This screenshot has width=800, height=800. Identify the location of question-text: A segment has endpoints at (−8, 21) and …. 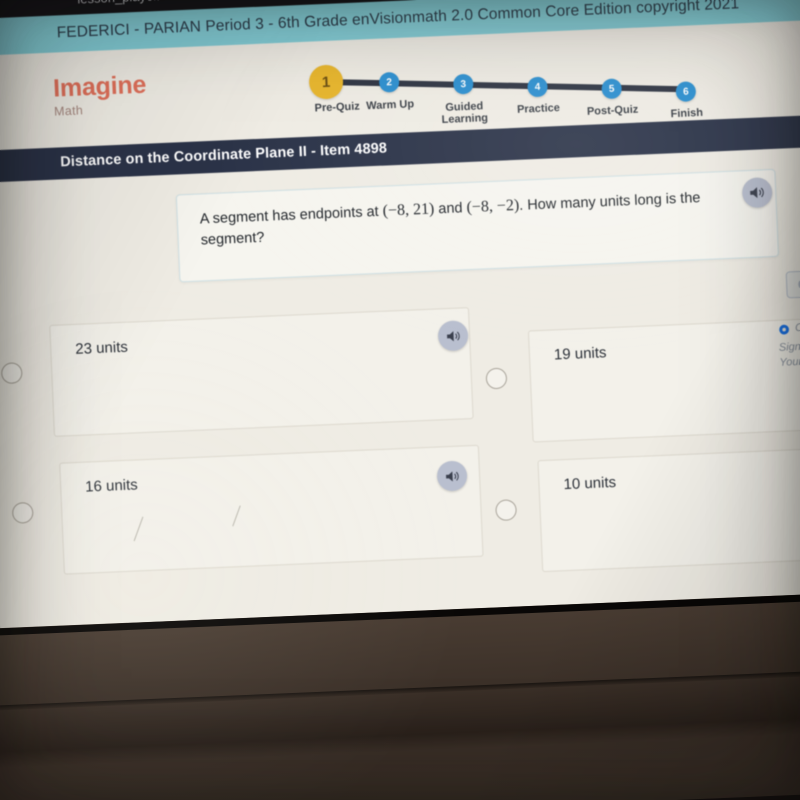
(459, 218).